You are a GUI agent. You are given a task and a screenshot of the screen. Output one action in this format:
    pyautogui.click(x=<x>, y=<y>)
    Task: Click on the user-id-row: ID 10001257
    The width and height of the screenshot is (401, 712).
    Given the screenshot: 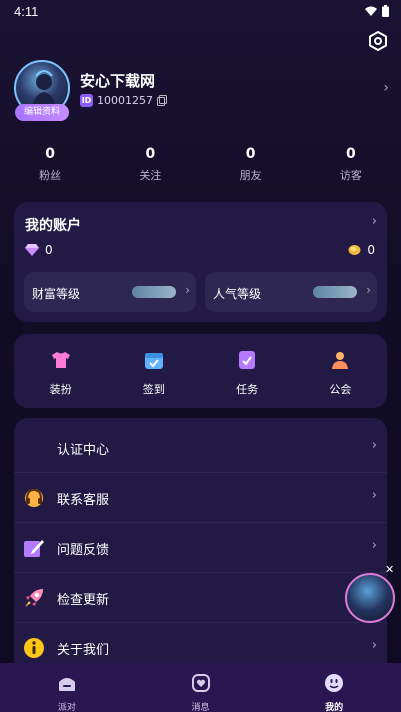 What is the action you would take?
    pyautogui.click(x=123, y=100)
    